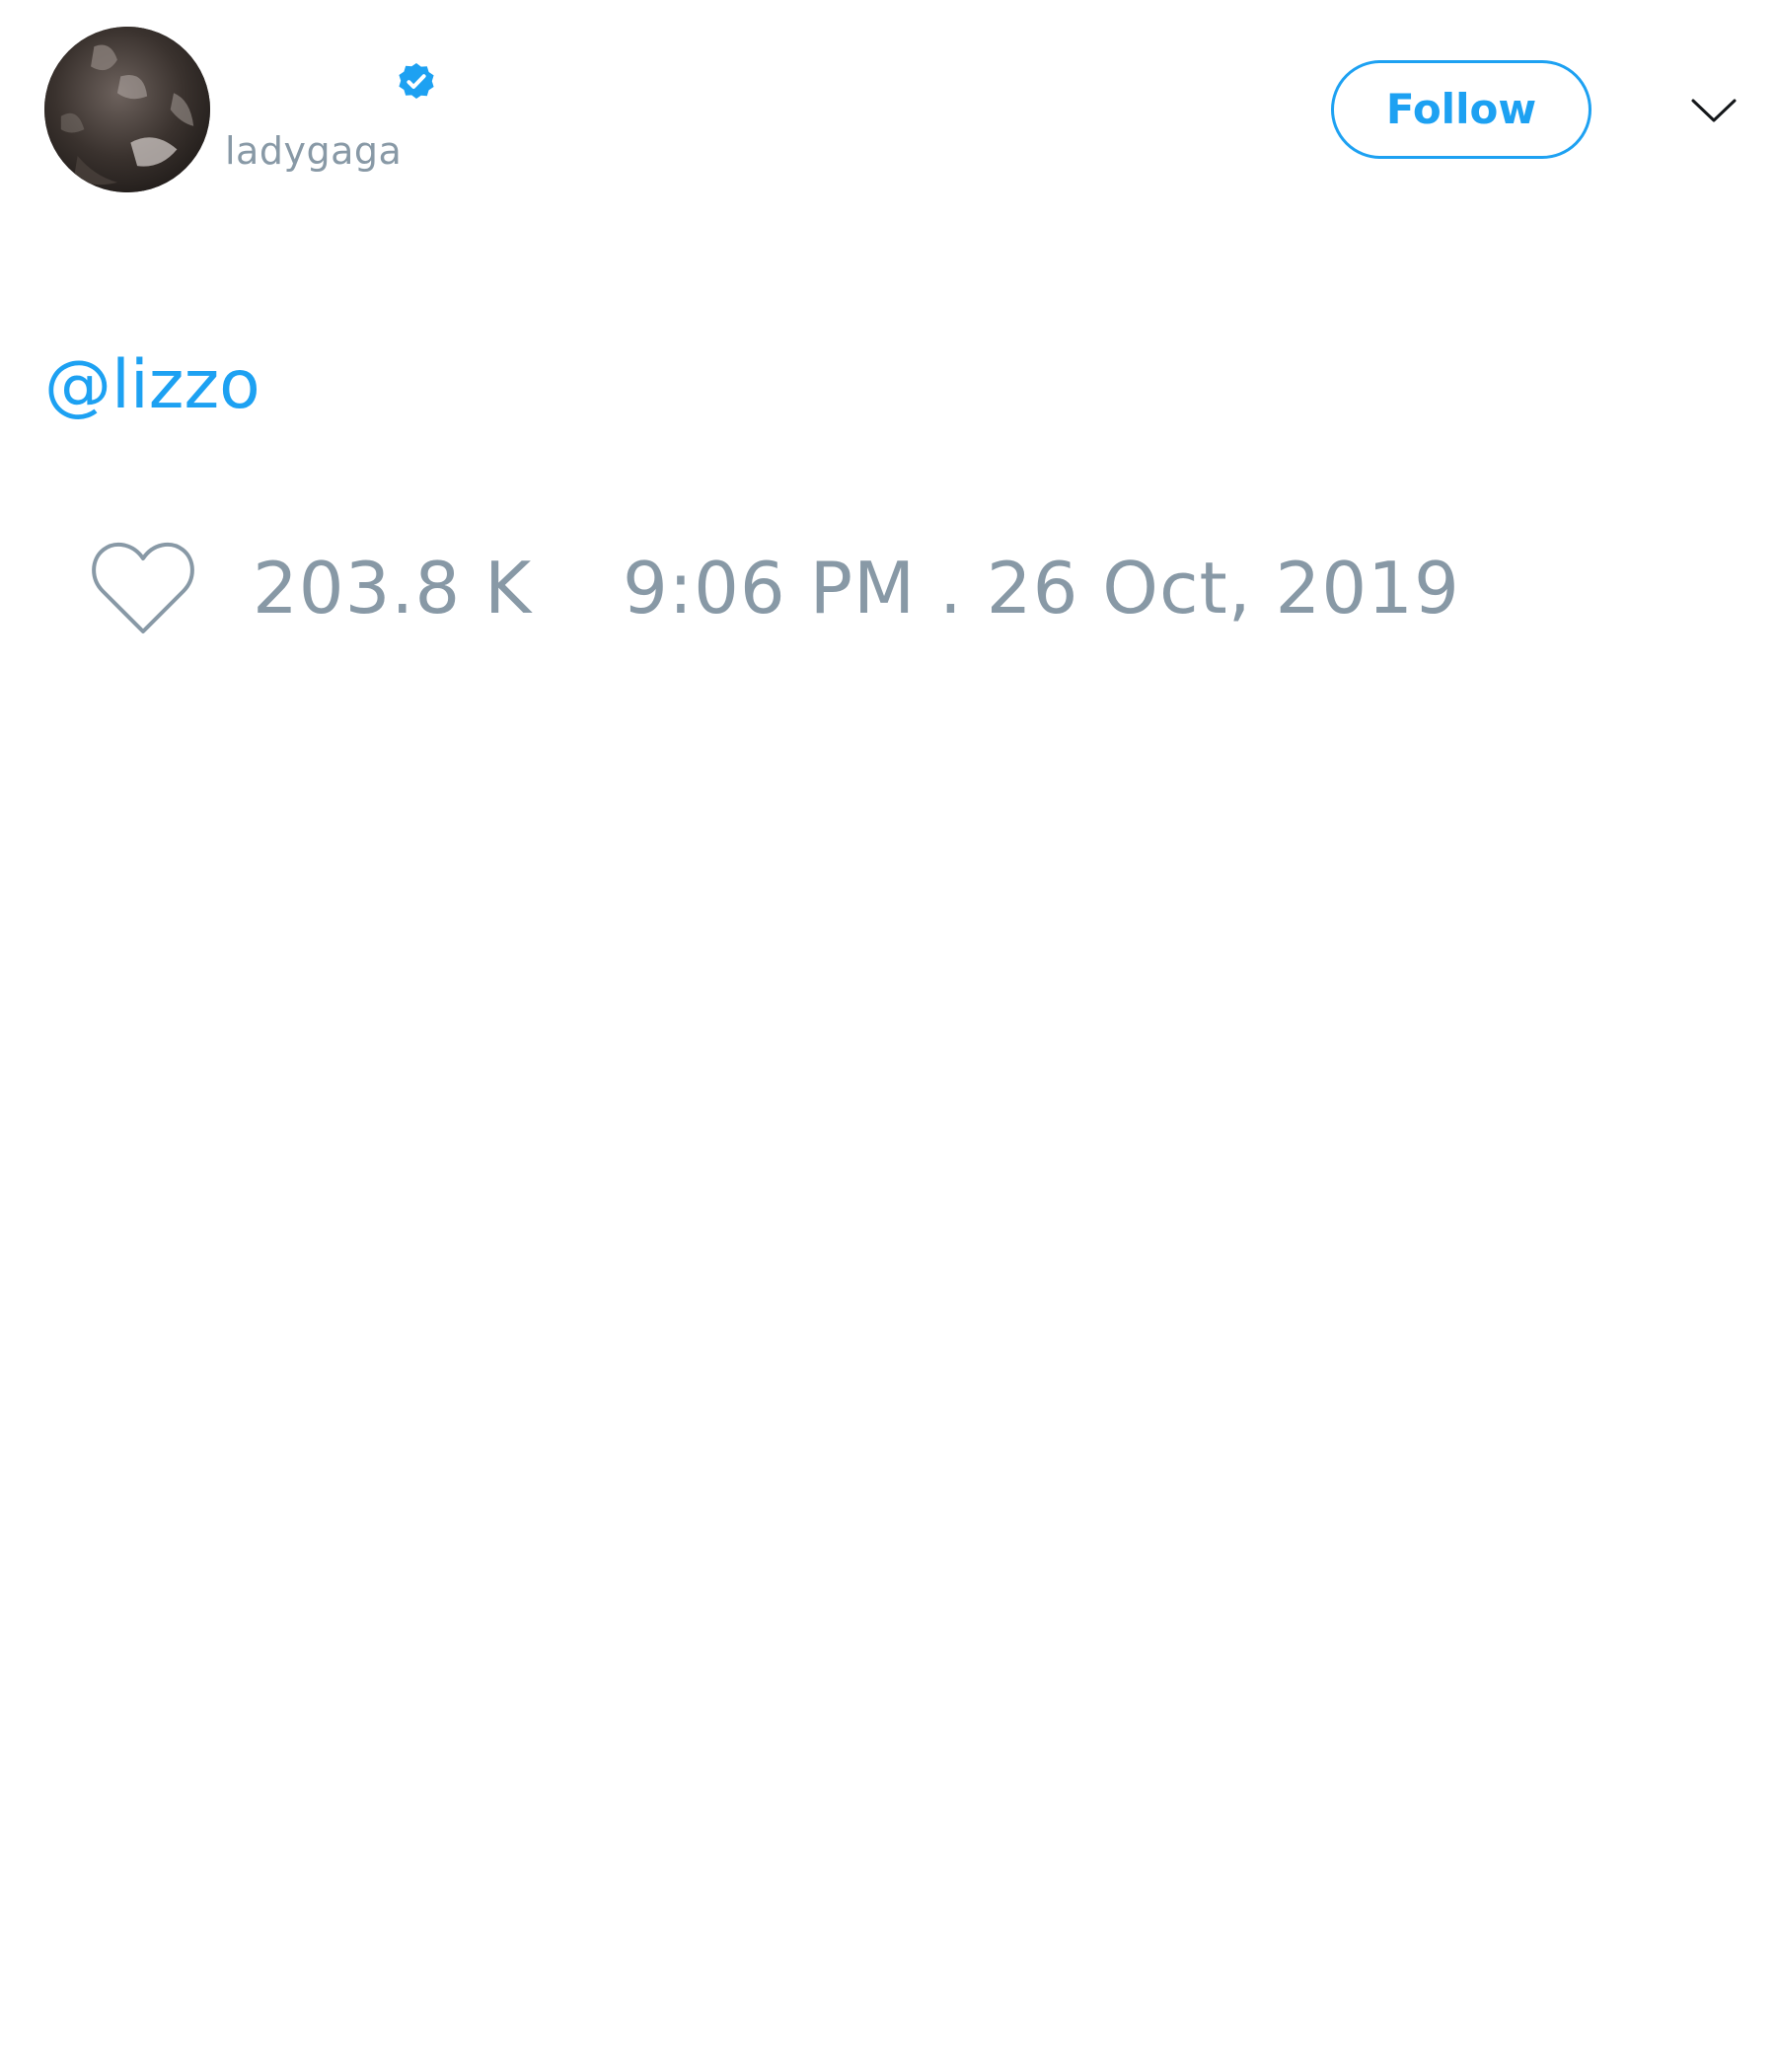  What do you see at coordinates (304, 81) in the screenshot?
I see `display-name` at bounding box center [304, 81].